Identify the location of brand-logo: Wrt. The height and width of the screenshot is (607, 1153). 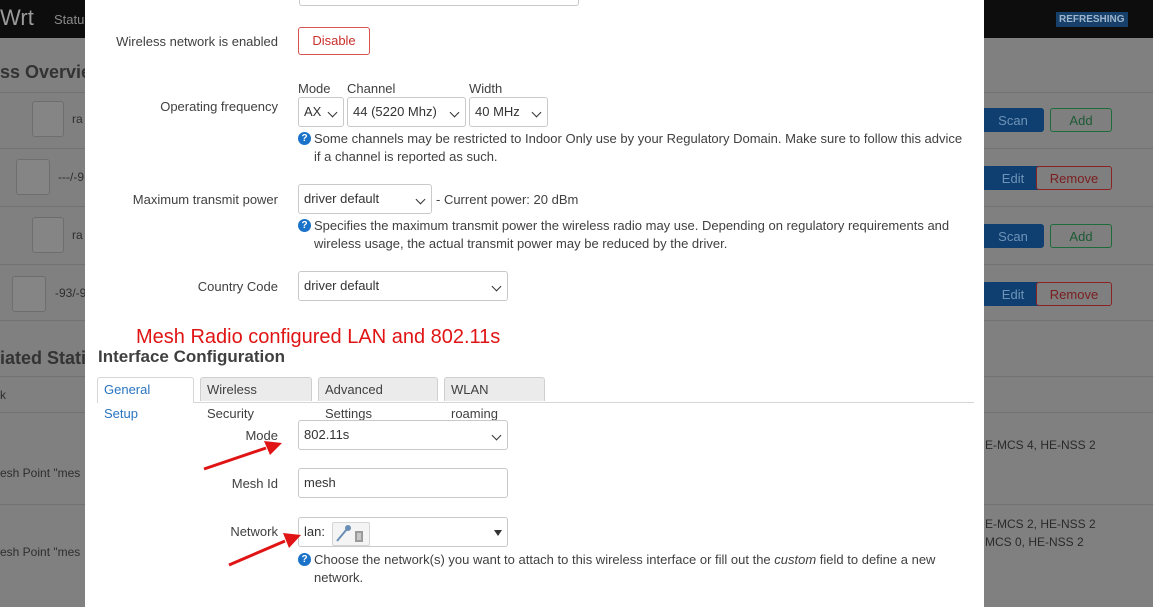
(17, 17).